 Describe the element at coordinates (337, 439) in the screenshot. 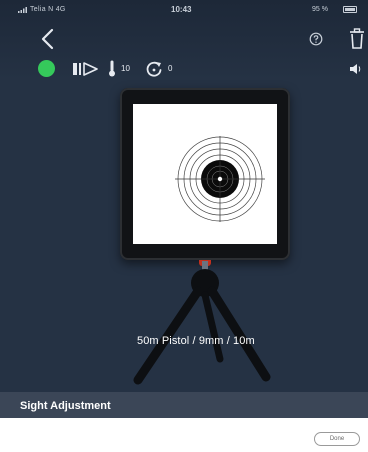

I see `done-button: Done` at that location.